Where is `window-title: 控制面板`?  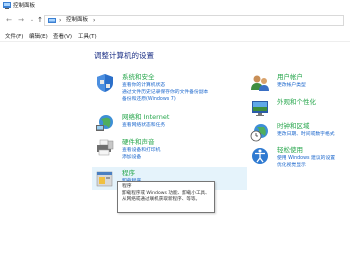
window-title: 控制面板 is located at coordinates (24, 6).